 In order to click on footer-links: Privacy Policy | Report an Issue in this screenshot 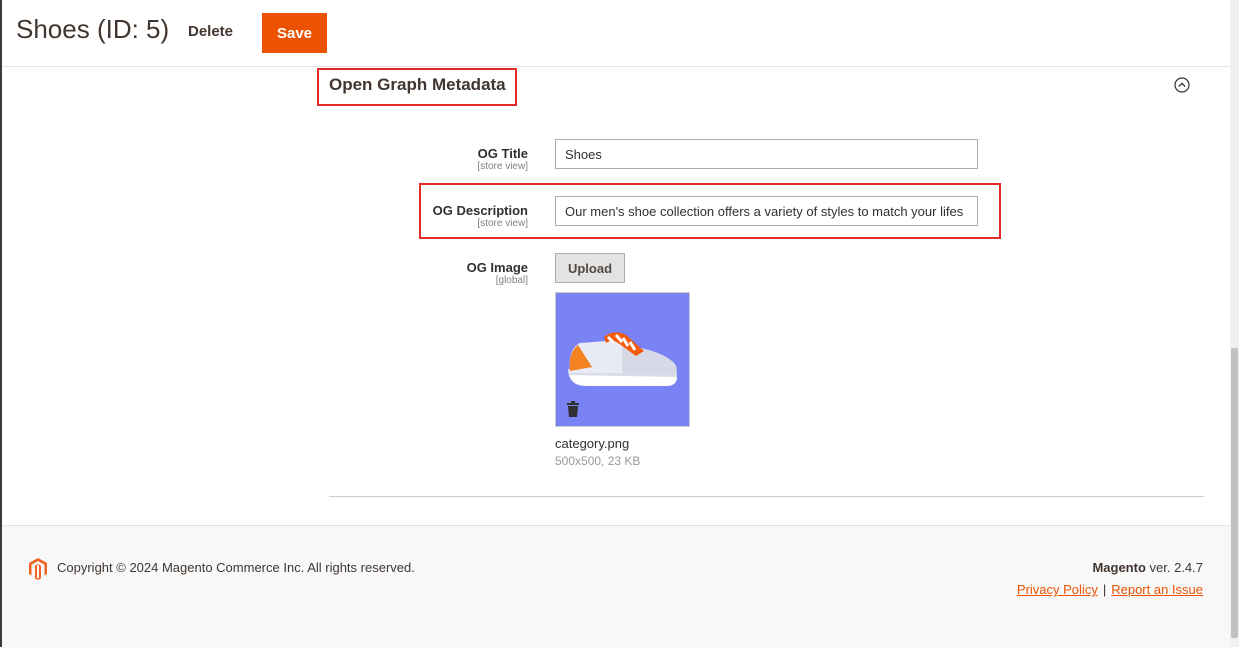, I will do `click(1110, 589)`.